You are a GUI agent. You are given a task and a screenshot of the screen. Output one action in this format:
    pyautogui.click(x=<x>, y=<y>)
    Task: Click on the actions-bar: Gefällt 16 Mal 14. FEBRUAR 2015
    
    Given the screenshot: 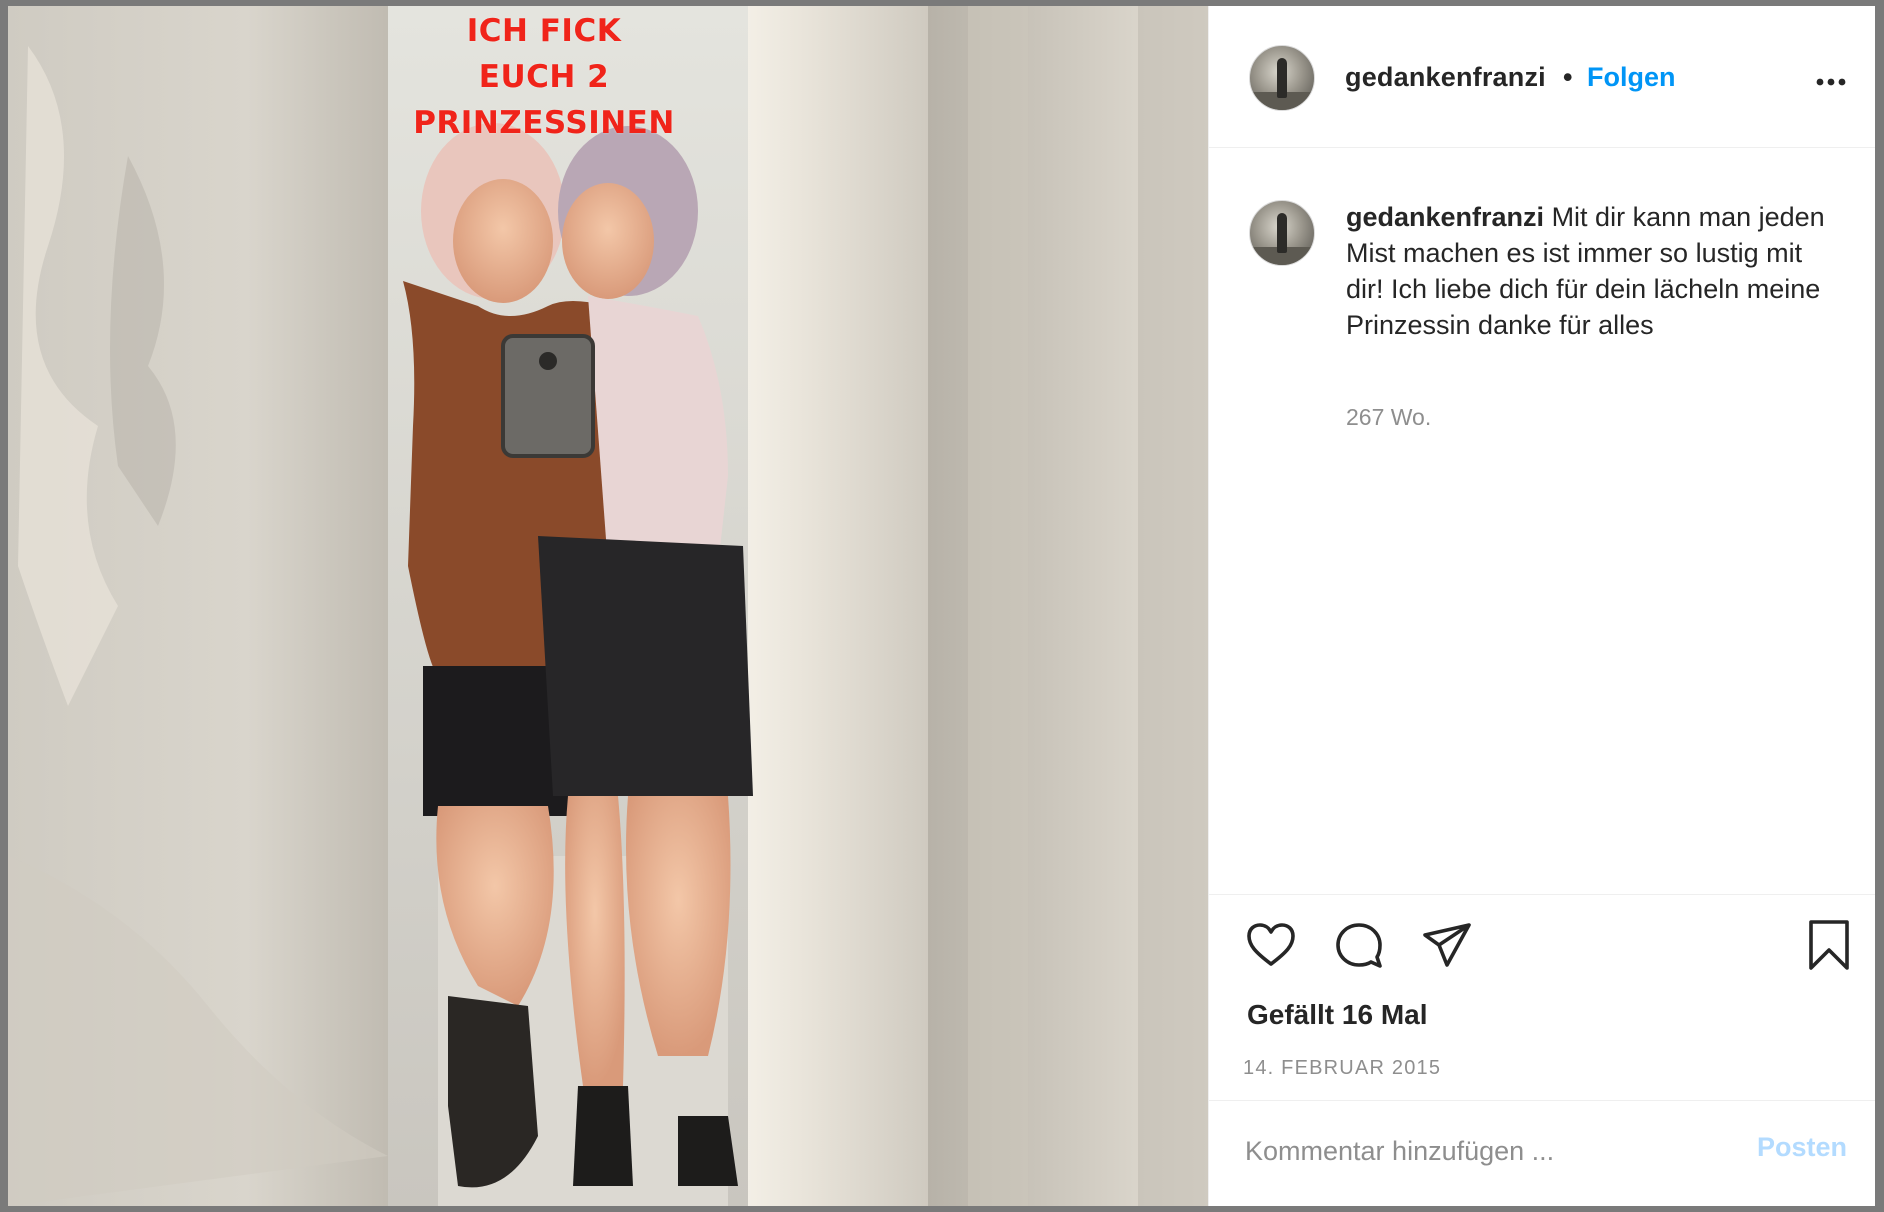 What is the action you would take?
    pyautogui.click(x=1542, y=997)
    